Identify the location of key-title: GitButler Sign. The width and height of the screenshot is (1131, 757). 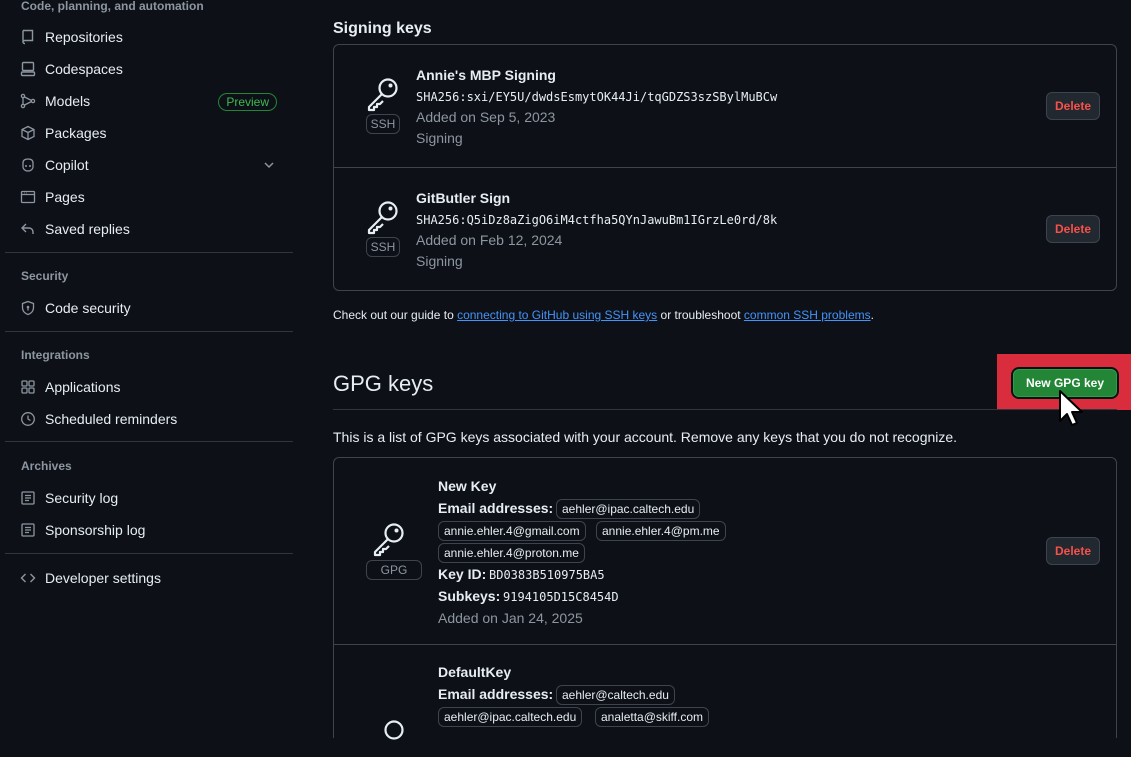
(463, 198).